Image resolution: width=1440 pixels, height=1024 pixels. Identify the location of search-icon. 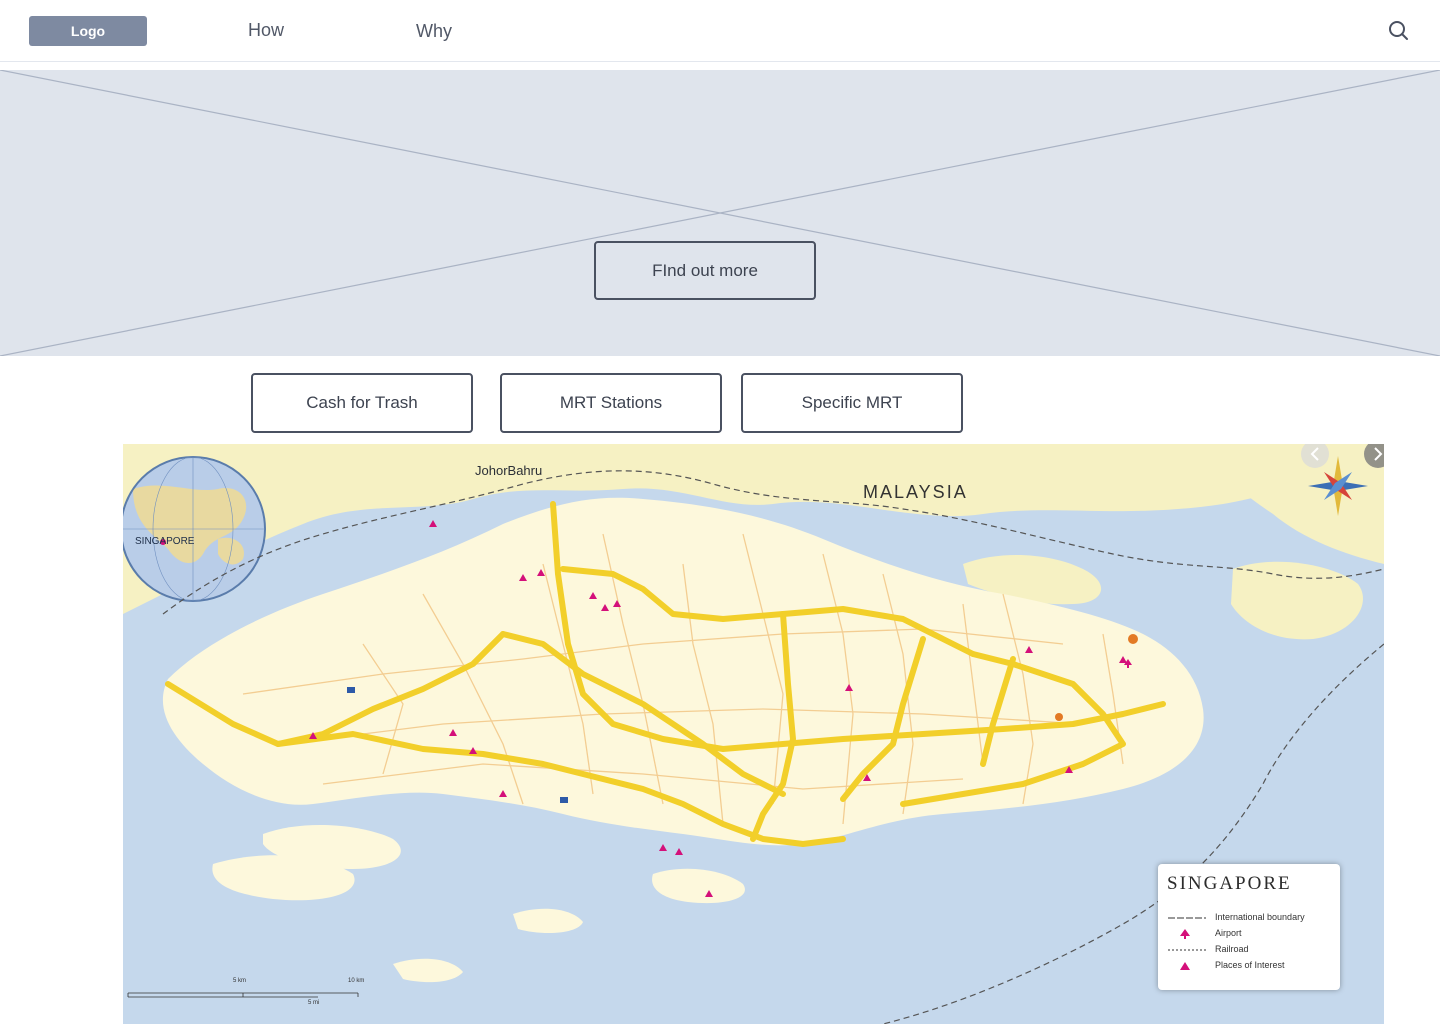
(1399, 31).